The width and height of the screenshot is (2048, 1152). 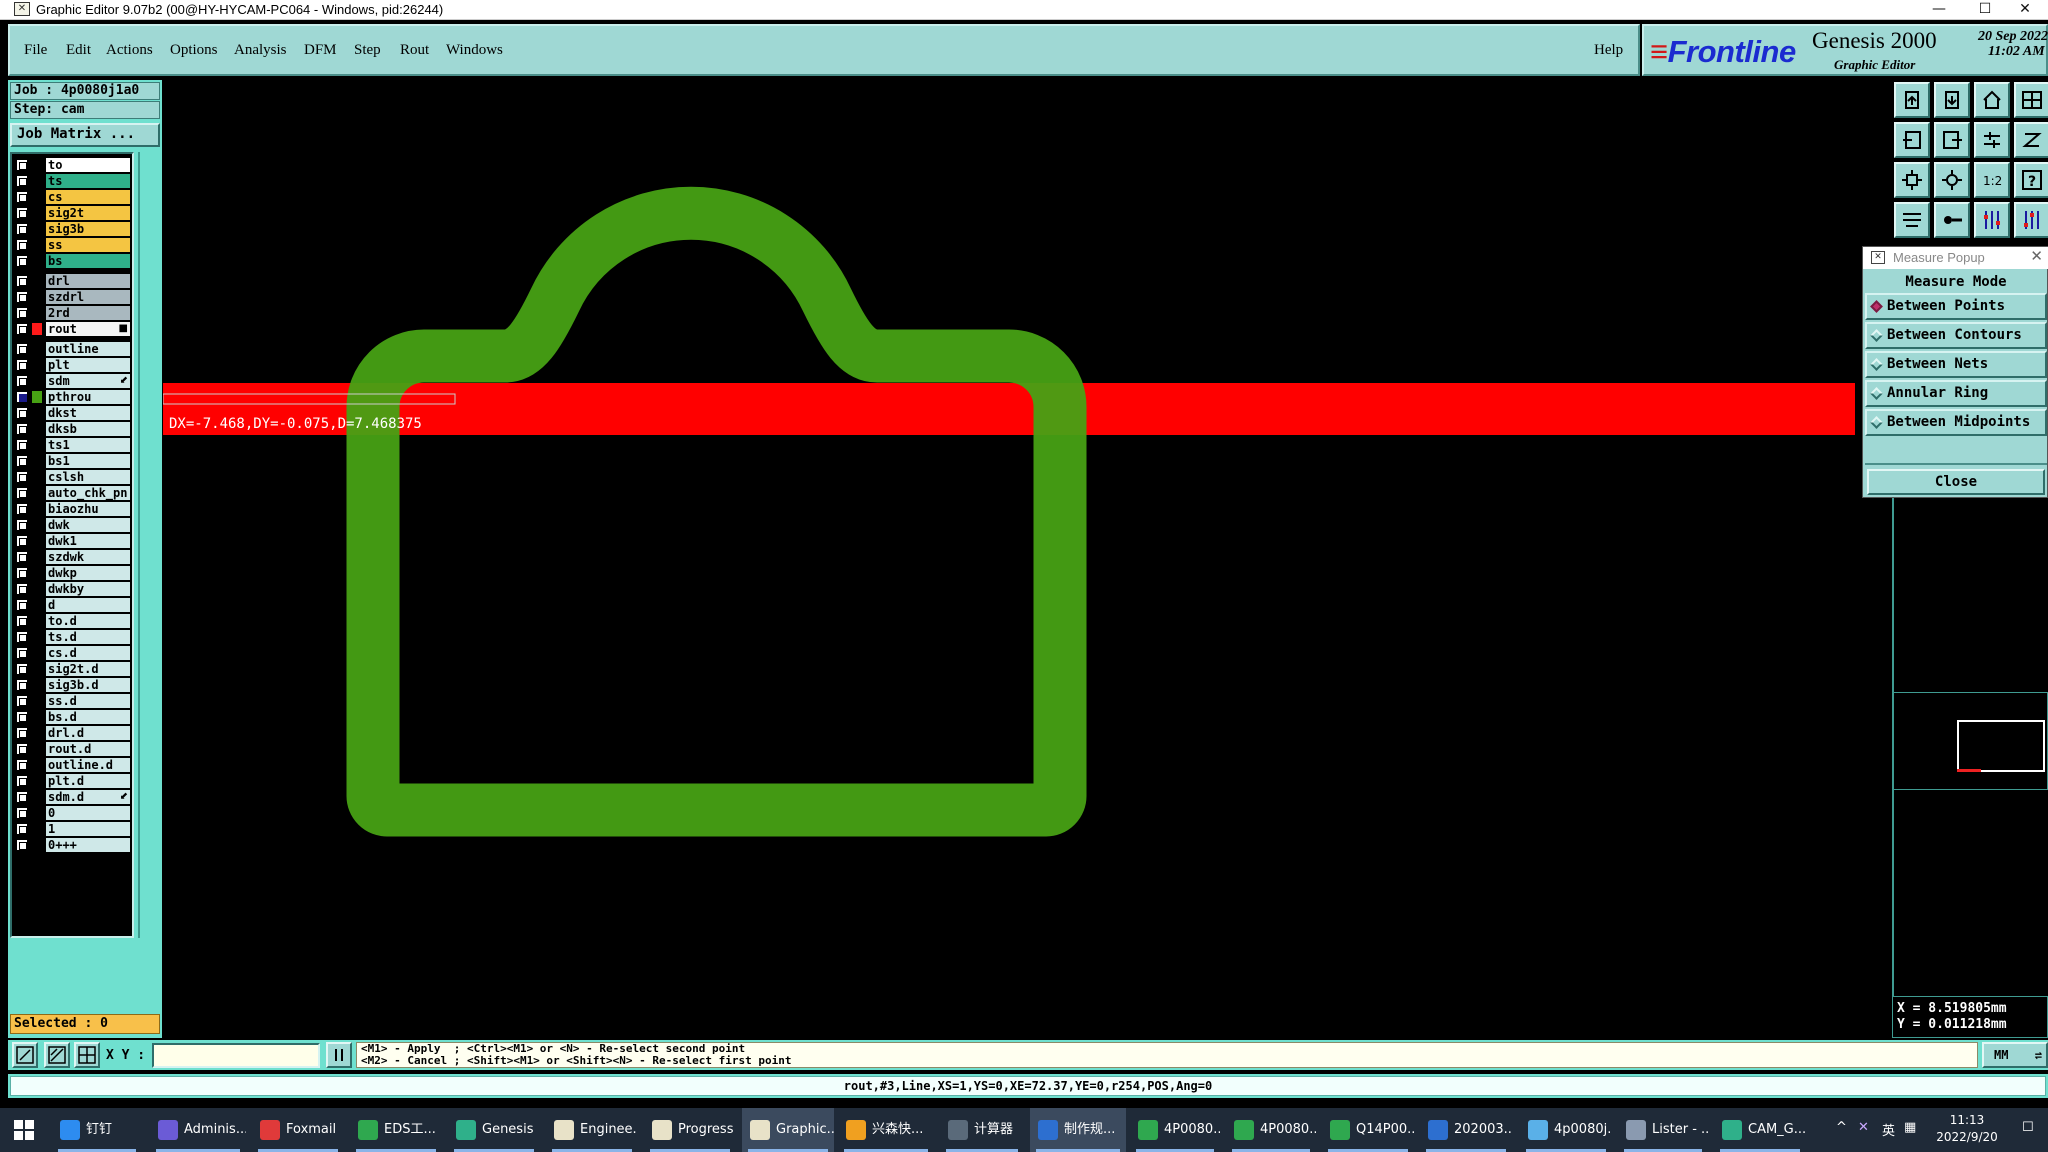 What do you see at coordinates (2031, 140) in the screenshot?
I see `snap-icon` at bounding box center [2031, 140].